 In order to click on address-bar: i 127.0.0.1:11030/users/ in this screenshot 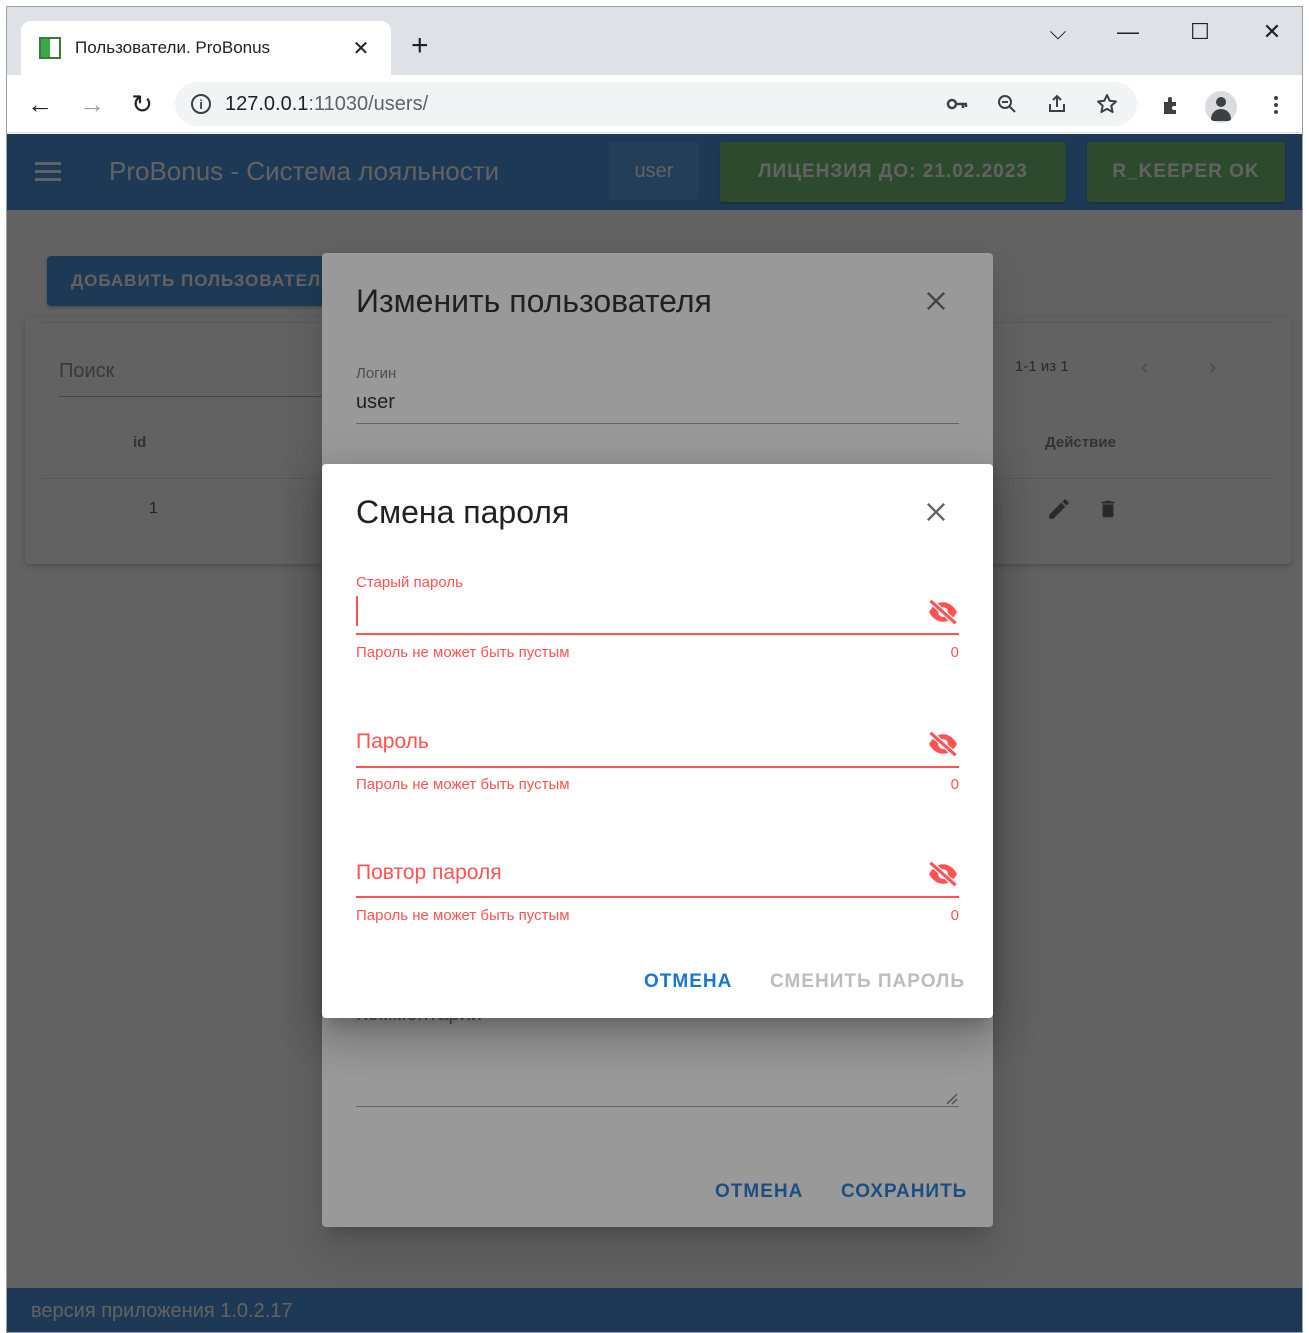, I will do `click(656, 104)`.